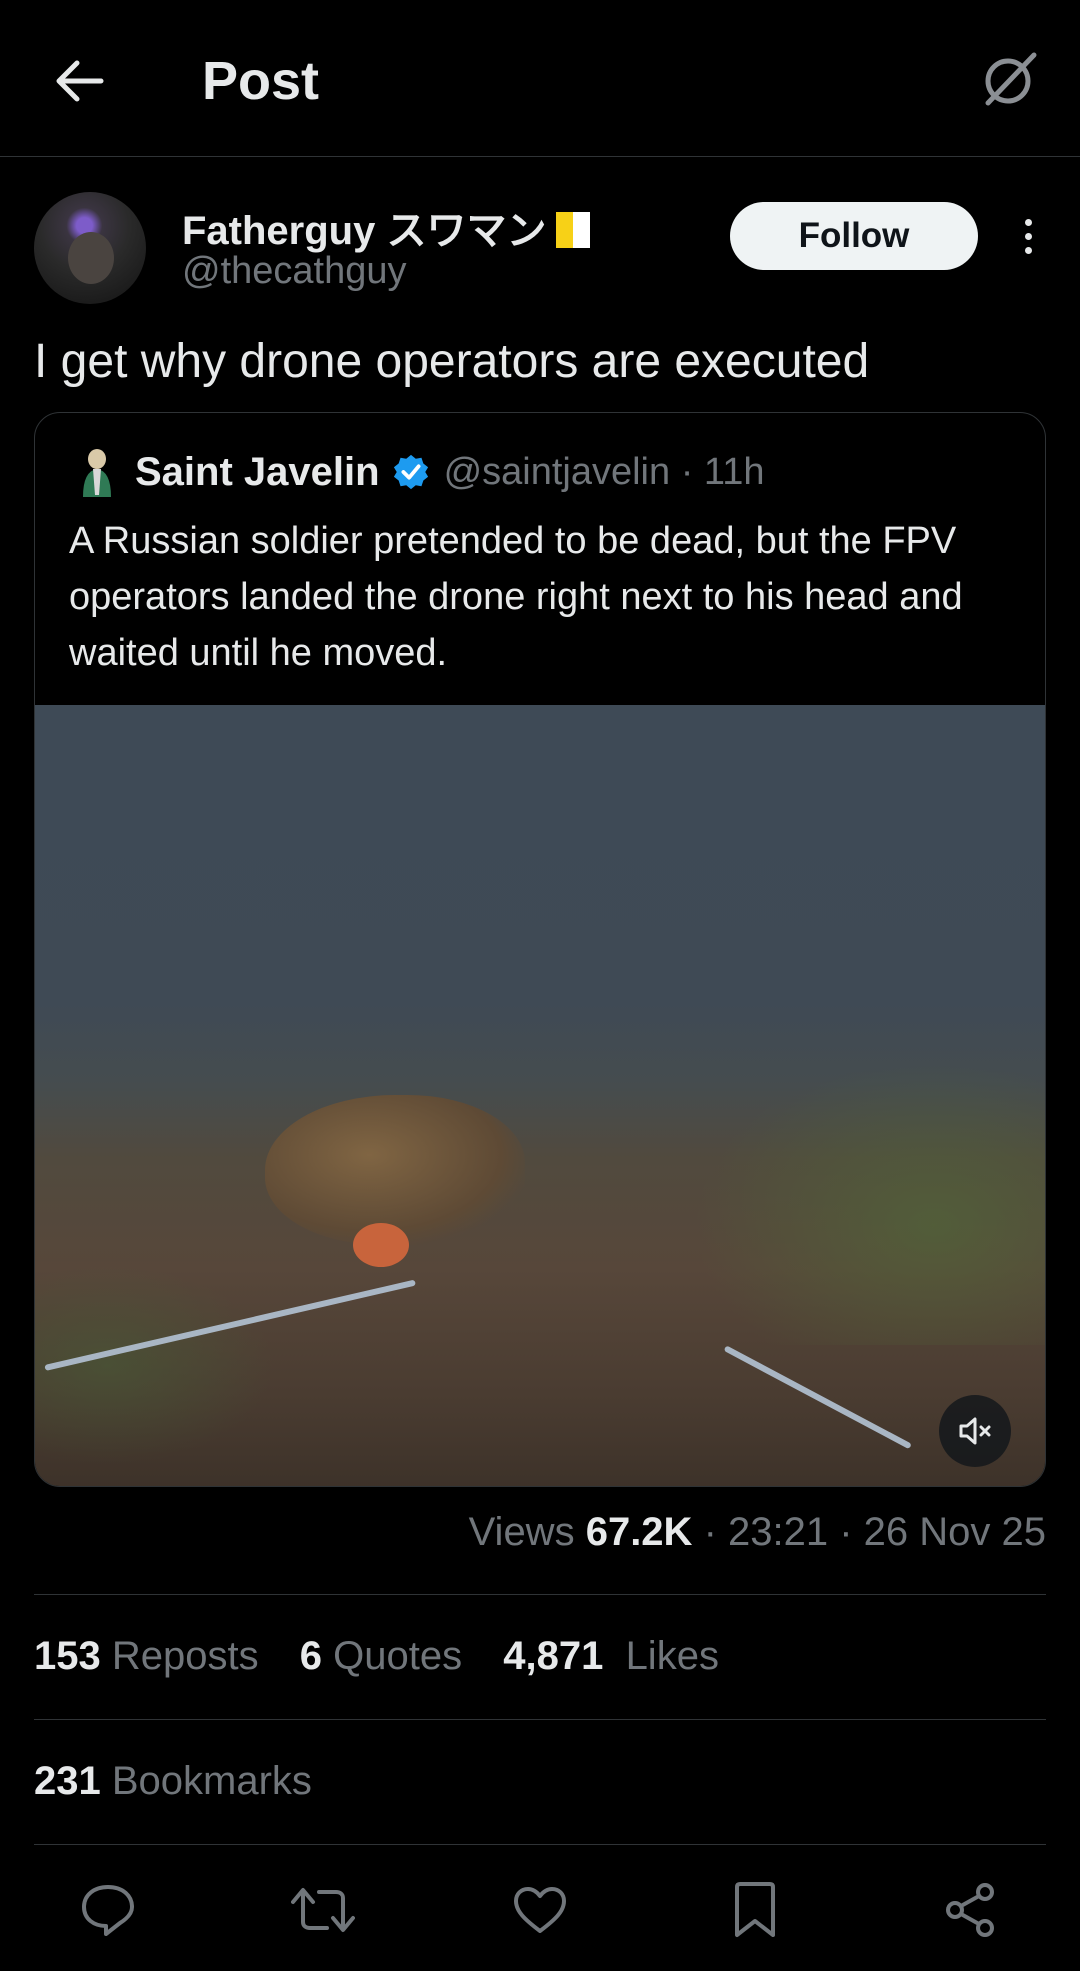 This screenshot has width=1080, height=1971. I want to click on share-icon, so click(970, 1910).